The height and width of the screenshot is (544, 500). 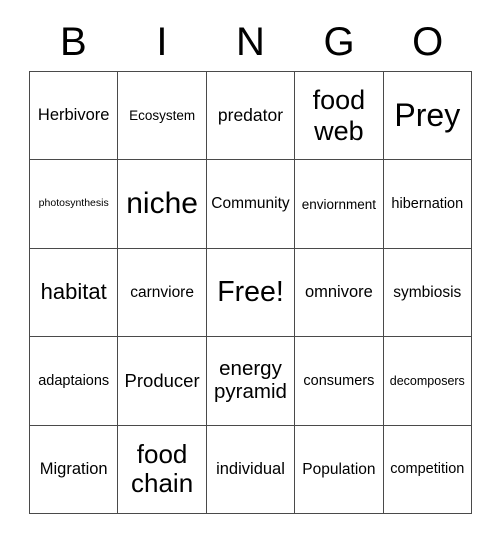 I want to click on bingo-cell-label: consumers, so click(x=339, y=380).